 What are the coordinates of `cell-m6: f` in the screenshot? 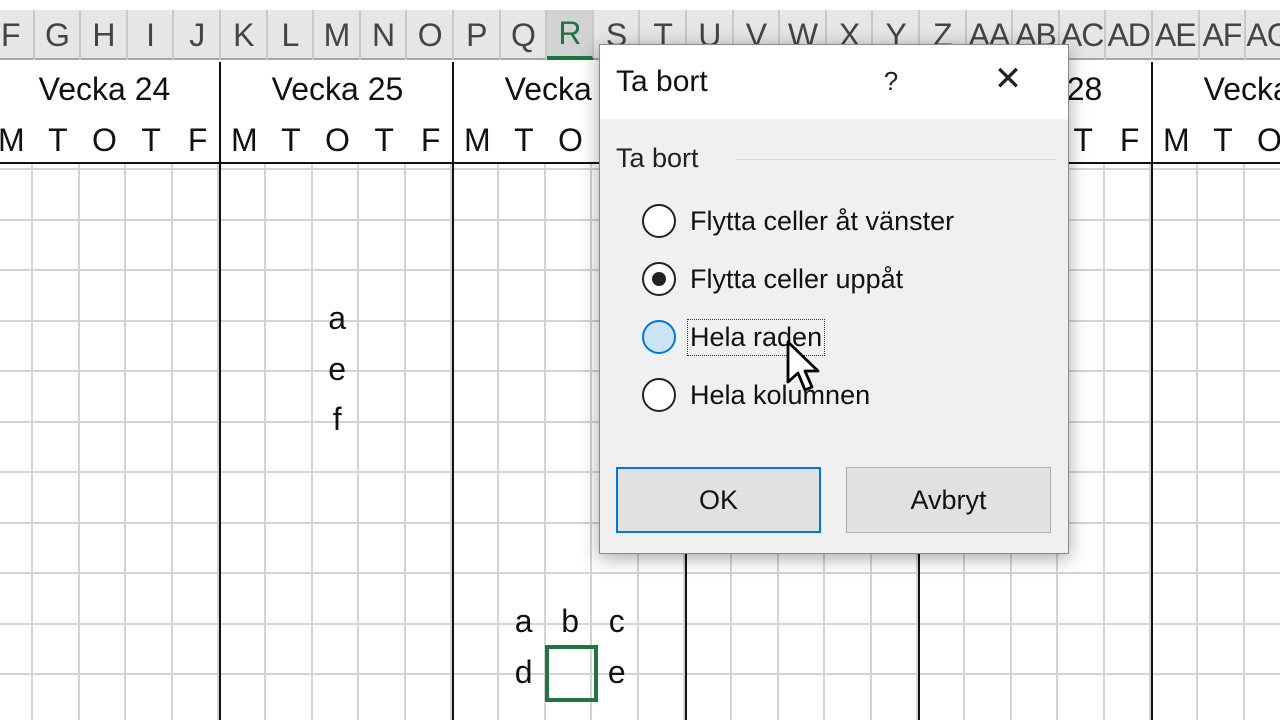 It's located at (337, 420).